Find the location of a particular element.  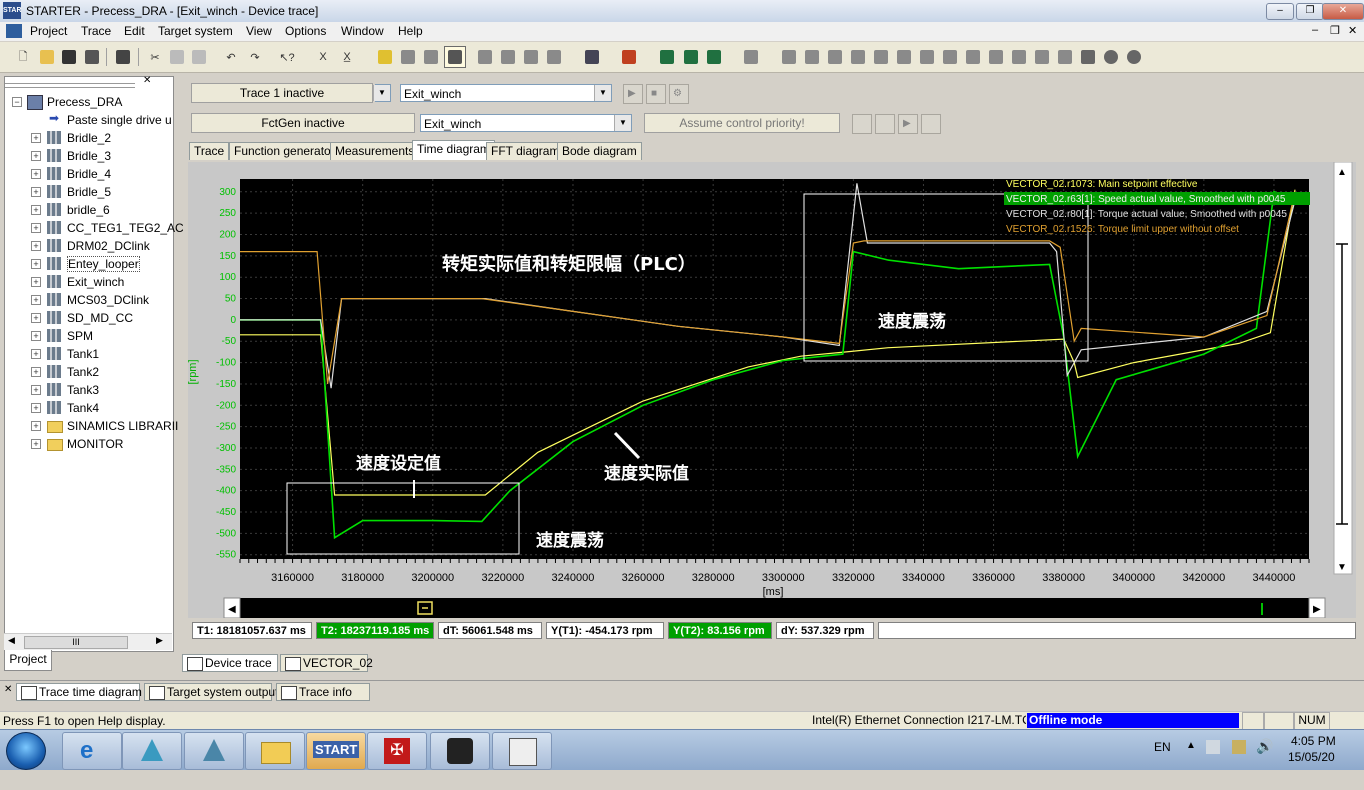

accessible-nodes-icon is located at coordinates (385, 57).